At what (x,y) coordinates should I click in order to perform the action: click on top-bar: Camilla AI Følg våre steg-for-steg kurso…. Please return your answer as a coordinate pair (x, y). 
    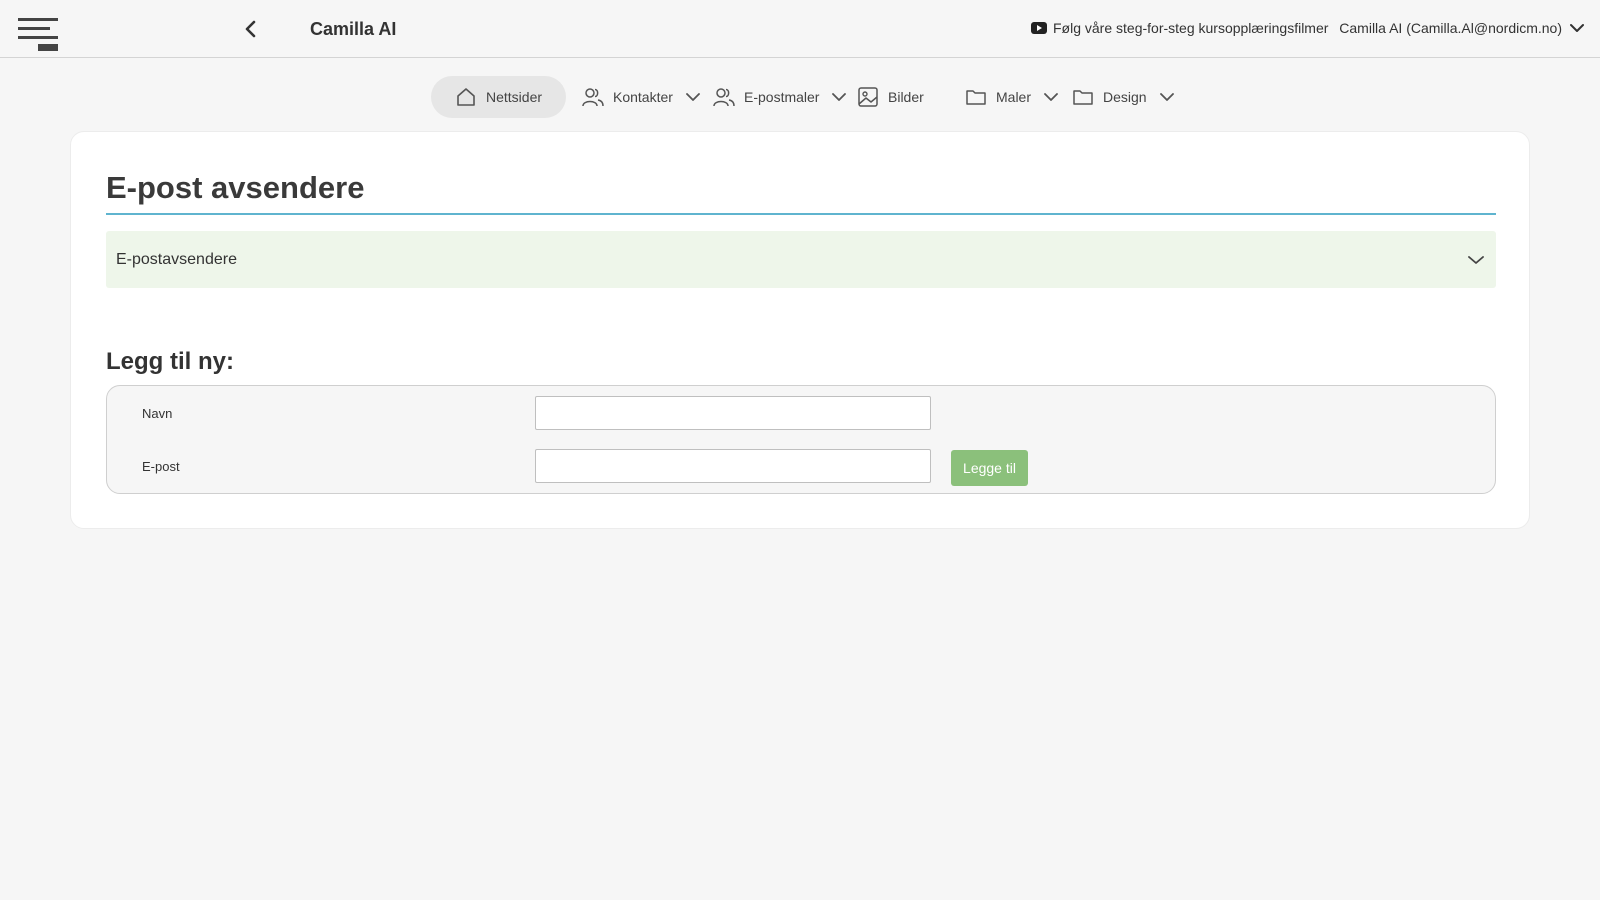
    Looking at the image, I should click on (800, 29).